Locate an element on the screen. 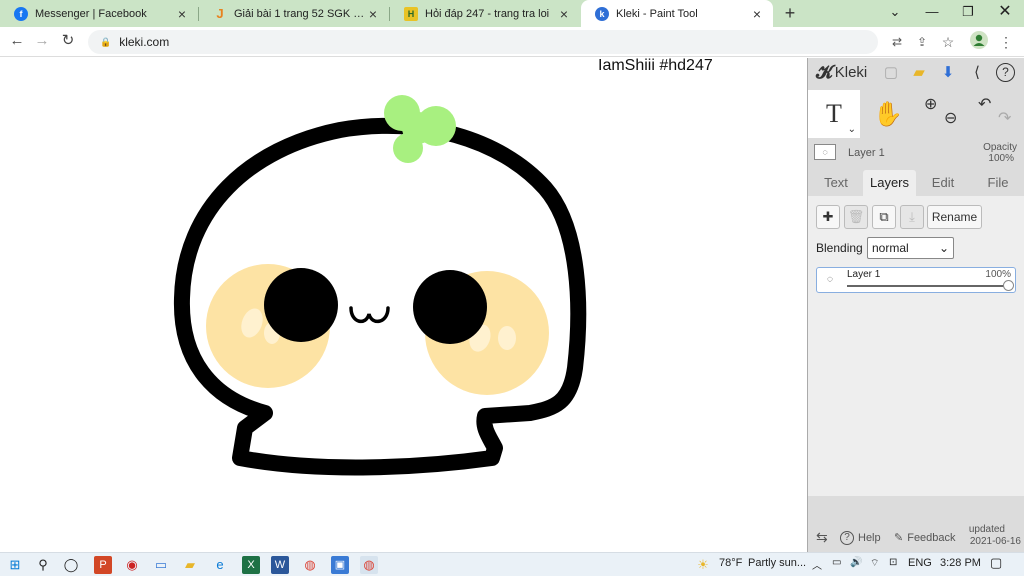  monitor-icon: ▭ is located at coordinates (161, 565).